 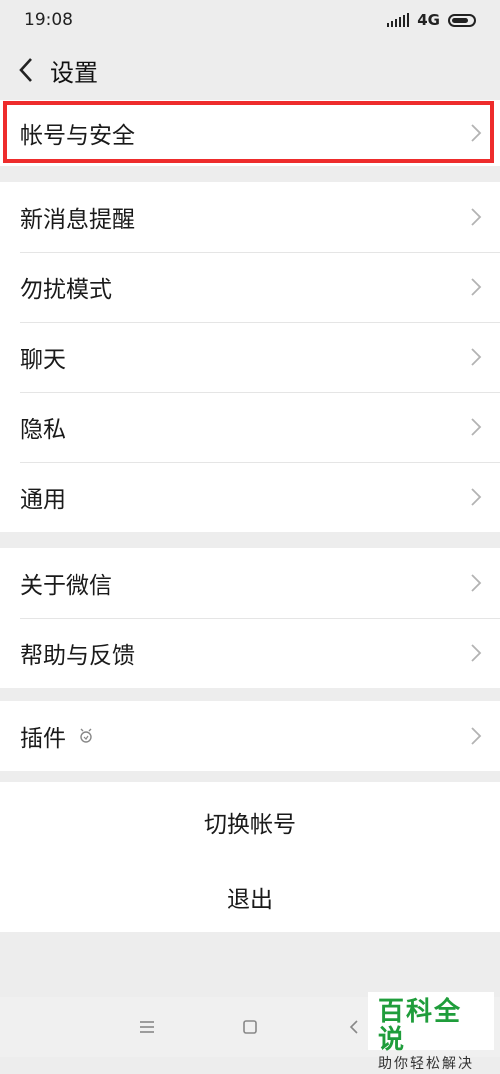 I want to click on settings-item-do-not-disturb: 勿扰模式, so click(x=250, y=287).